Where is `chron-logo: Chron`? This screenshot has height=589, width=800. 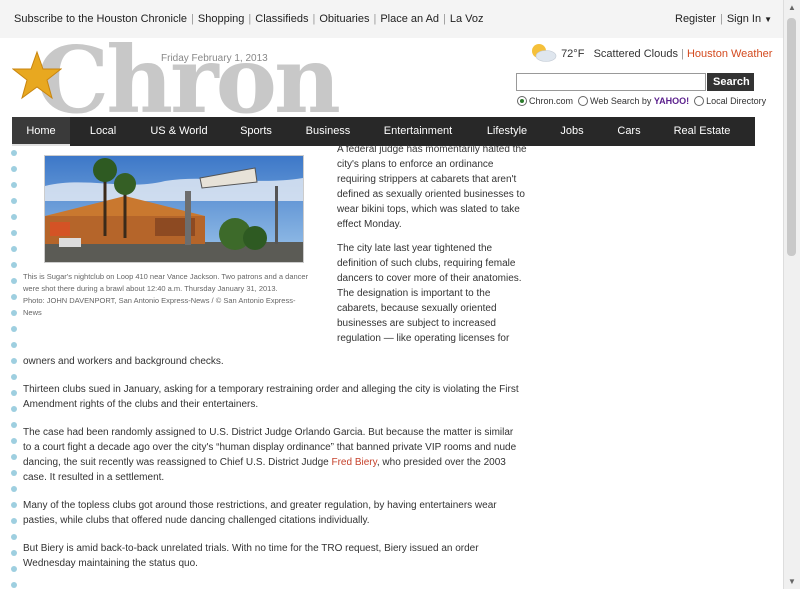 chron-logo: Chron is located at coordinates (188, 80).